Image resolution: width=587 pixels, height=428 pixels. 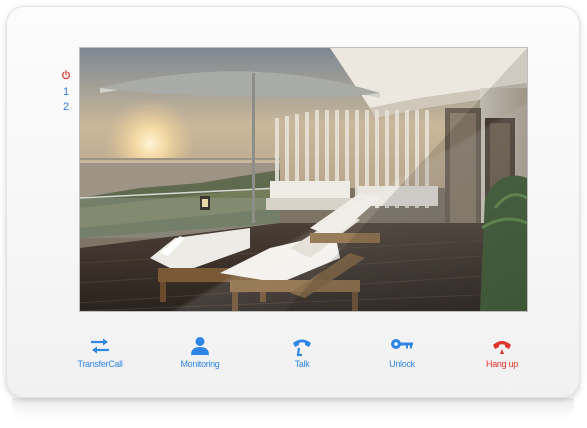 I want to click on power-icon, so click(x=66, y=75).